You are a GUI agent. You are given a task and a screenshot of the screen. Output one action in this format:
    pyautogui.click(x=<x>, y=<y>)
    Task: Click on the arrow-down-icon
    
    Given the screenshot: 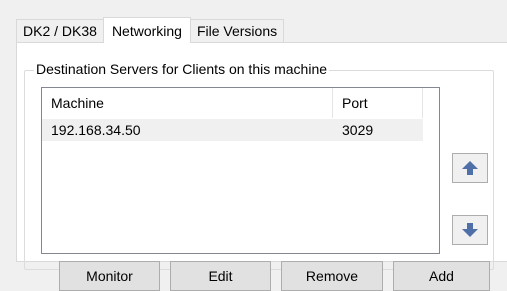 What is the action you would take?
    pyautogui.click(x=470, y=230)
    